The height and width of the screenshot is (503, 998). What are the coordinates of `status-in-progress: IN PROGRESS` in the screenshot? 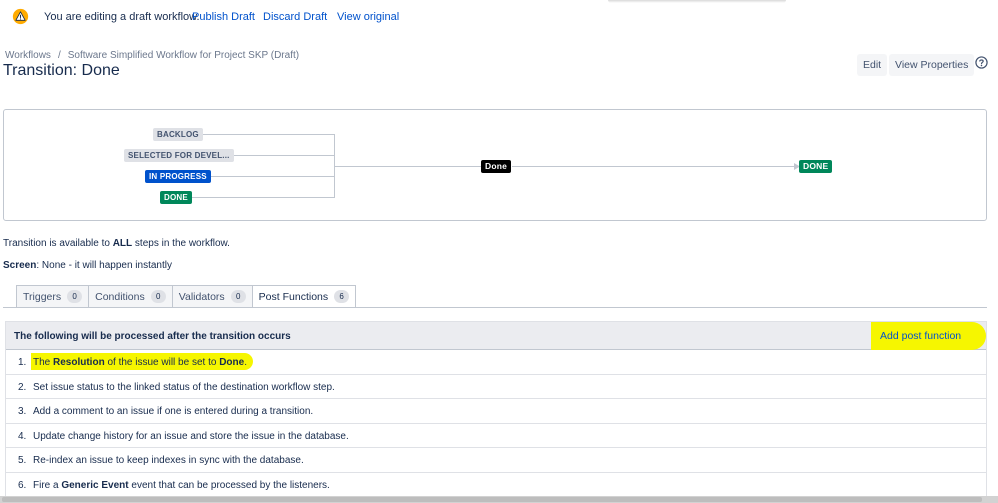 It's located at (178, 176).